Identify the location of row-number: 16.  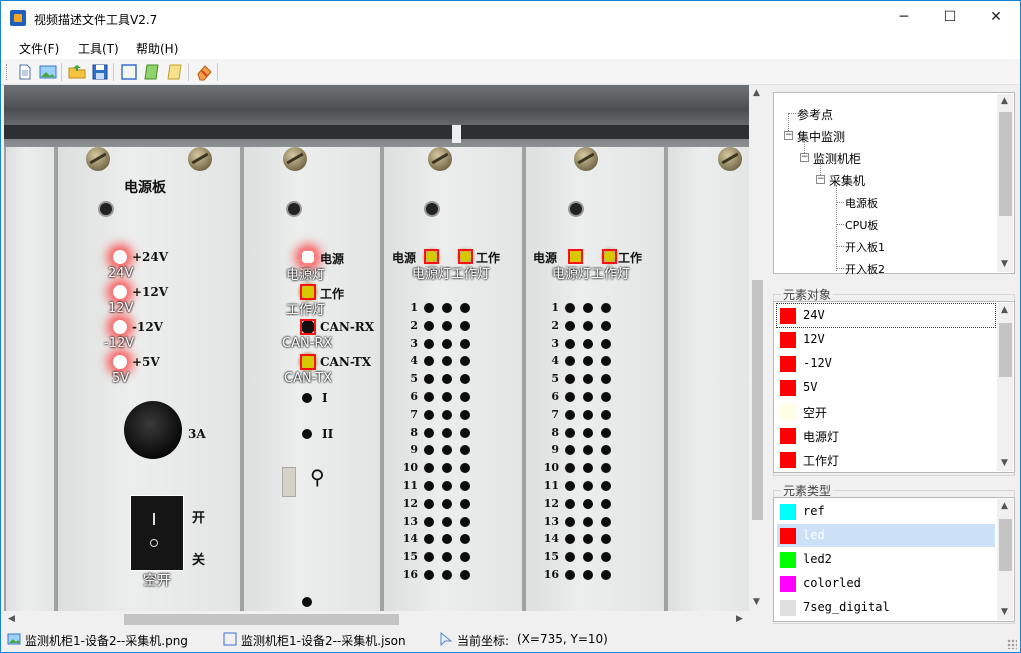
(551, 574).